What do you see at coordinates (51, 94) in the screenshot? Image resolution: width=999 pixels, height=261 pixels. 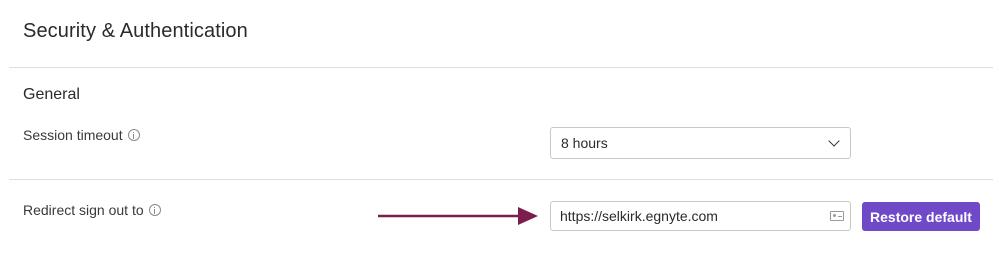 I see `section-title-general: General` at bounding box center [51, 94].